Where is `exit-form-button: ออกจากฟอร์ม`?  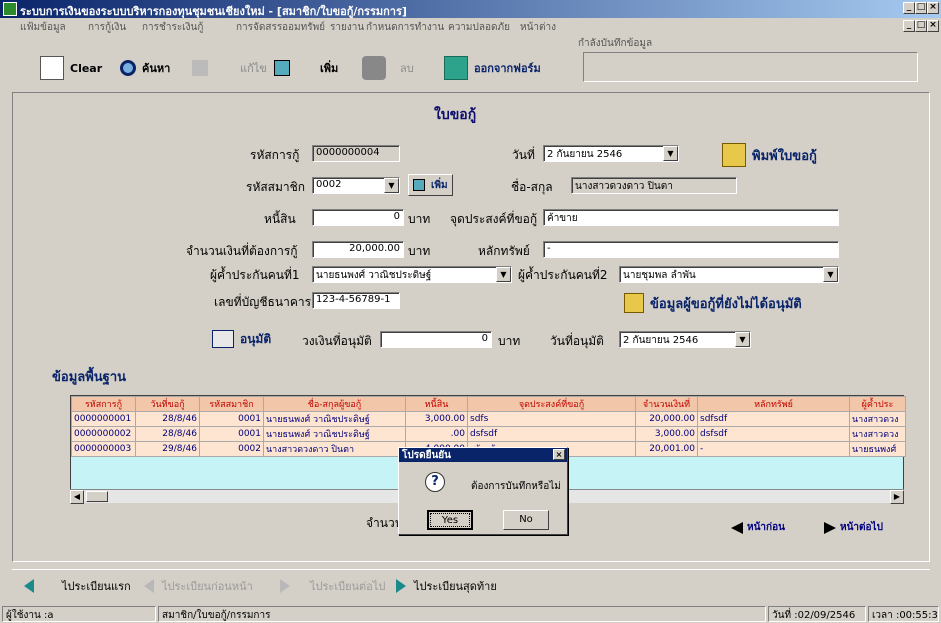
exit-form-button: ออกจากฟอร์ม is located at coordinates (492, 68).